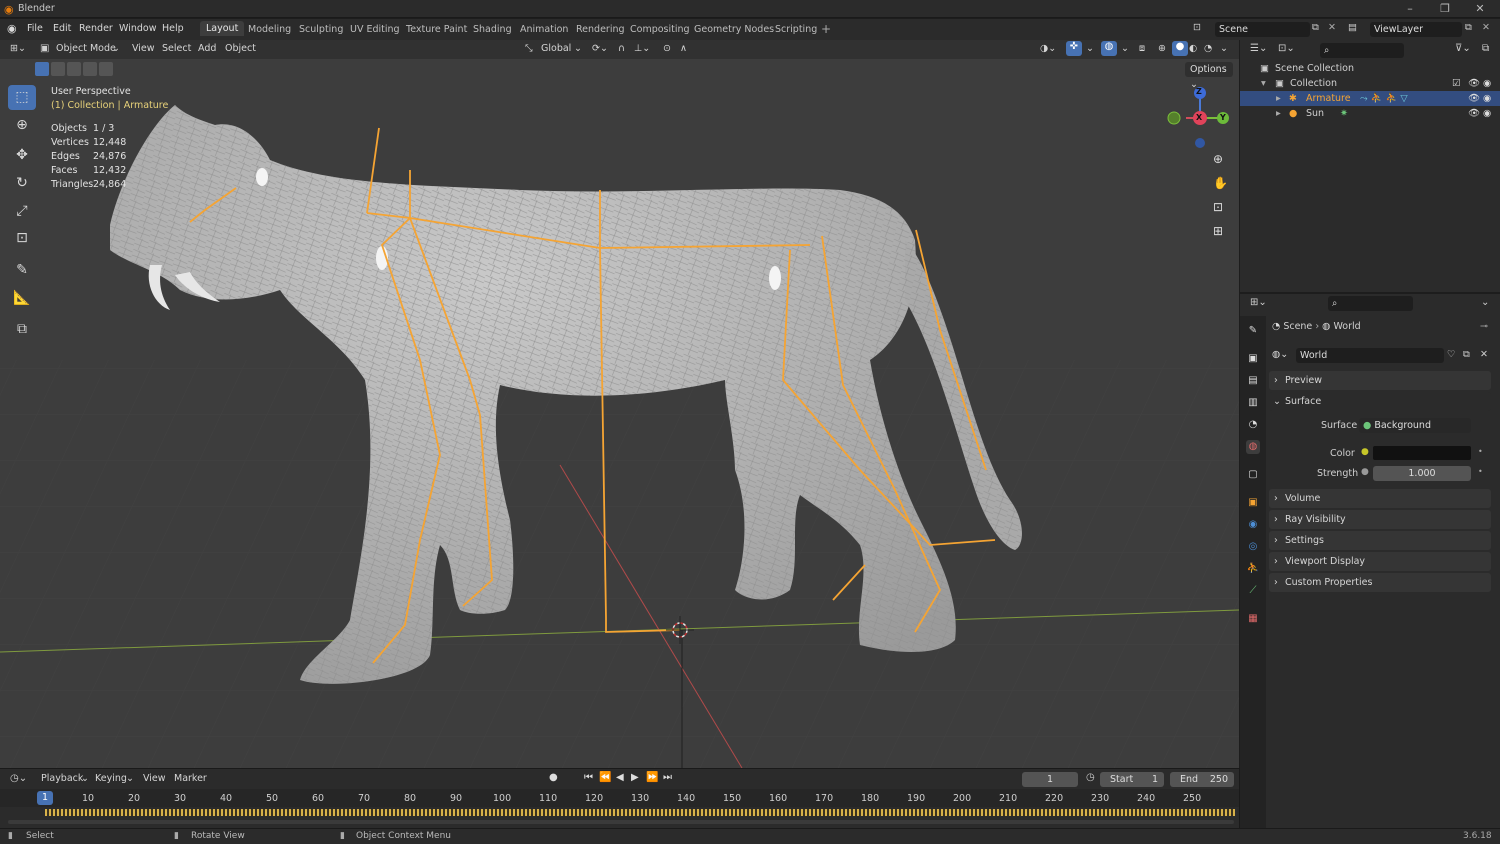 This screenshot has height=844, width=1500. Describe the element at coordinates (240, 48) in the screenshot. I see `menu-object: Object` at that location.